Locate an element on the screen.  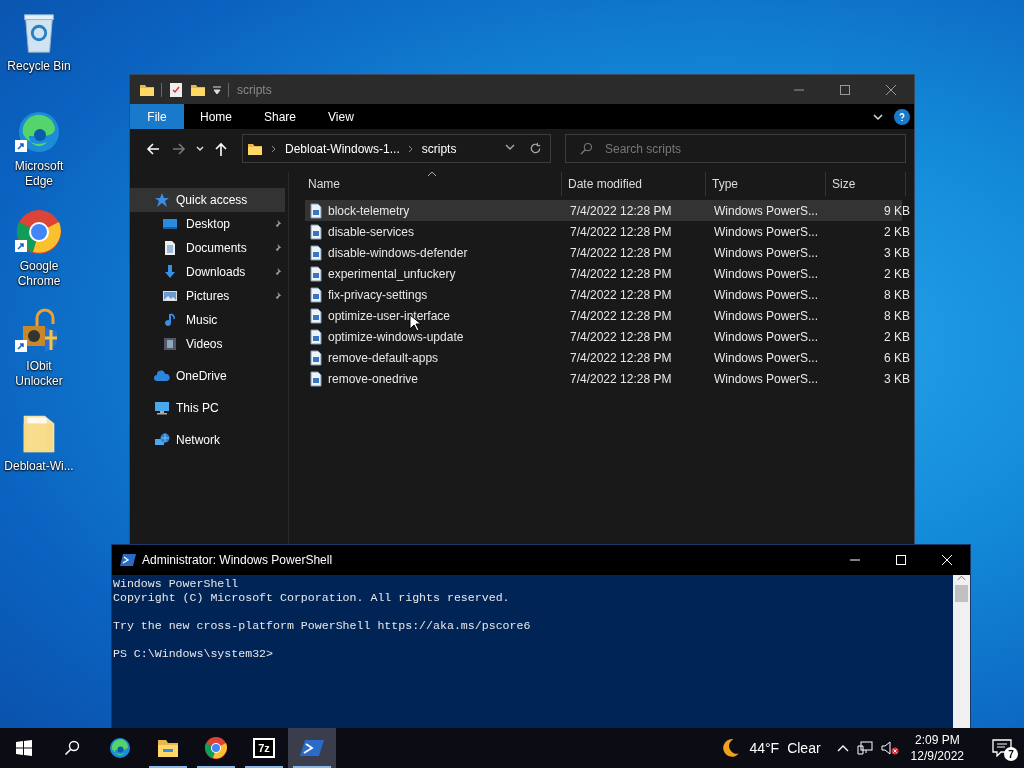
console-line: PS C:\Windows\system32> is located at coordinates (194, 654).